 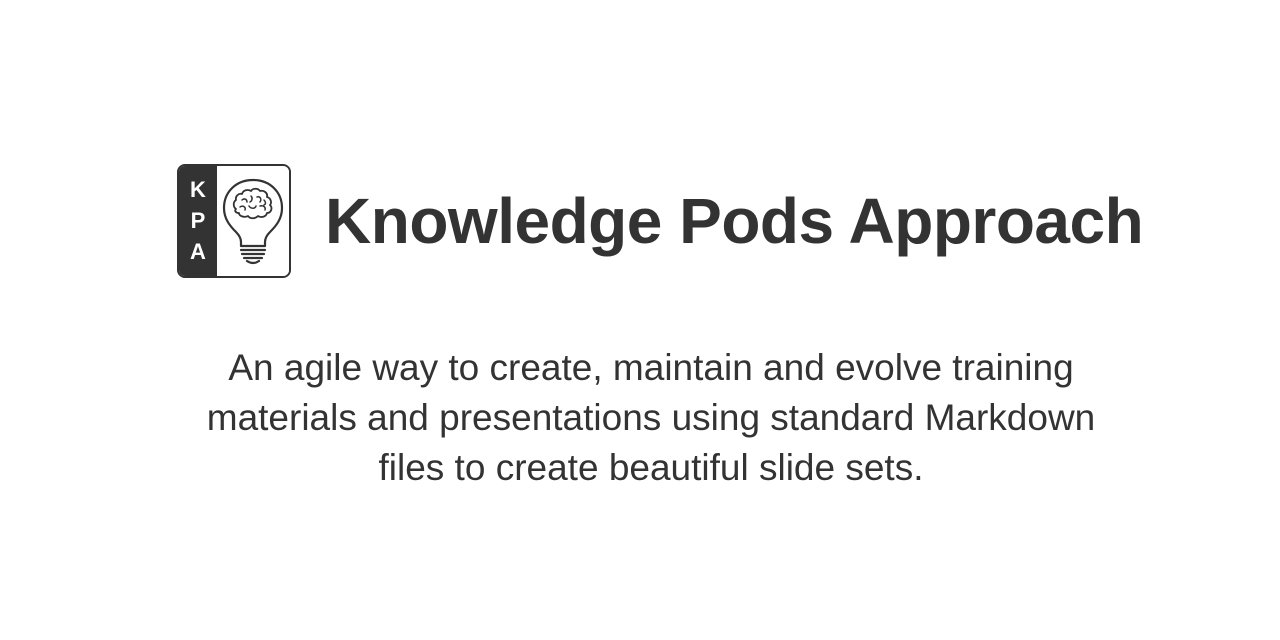 I want to click on logo-letter-stripe: K P A, so click(x=198, y=221).